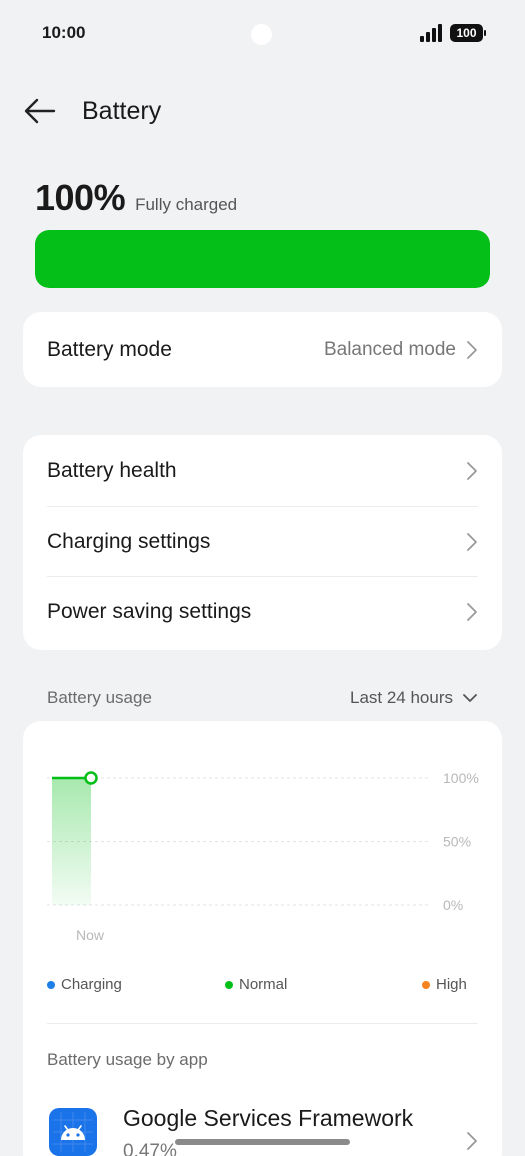 This screenshot has width=525, height=1156. Describe the element at coordinates (109, 349) in the screenshot. I see `battery-mode-label: Battery mode` at that location.